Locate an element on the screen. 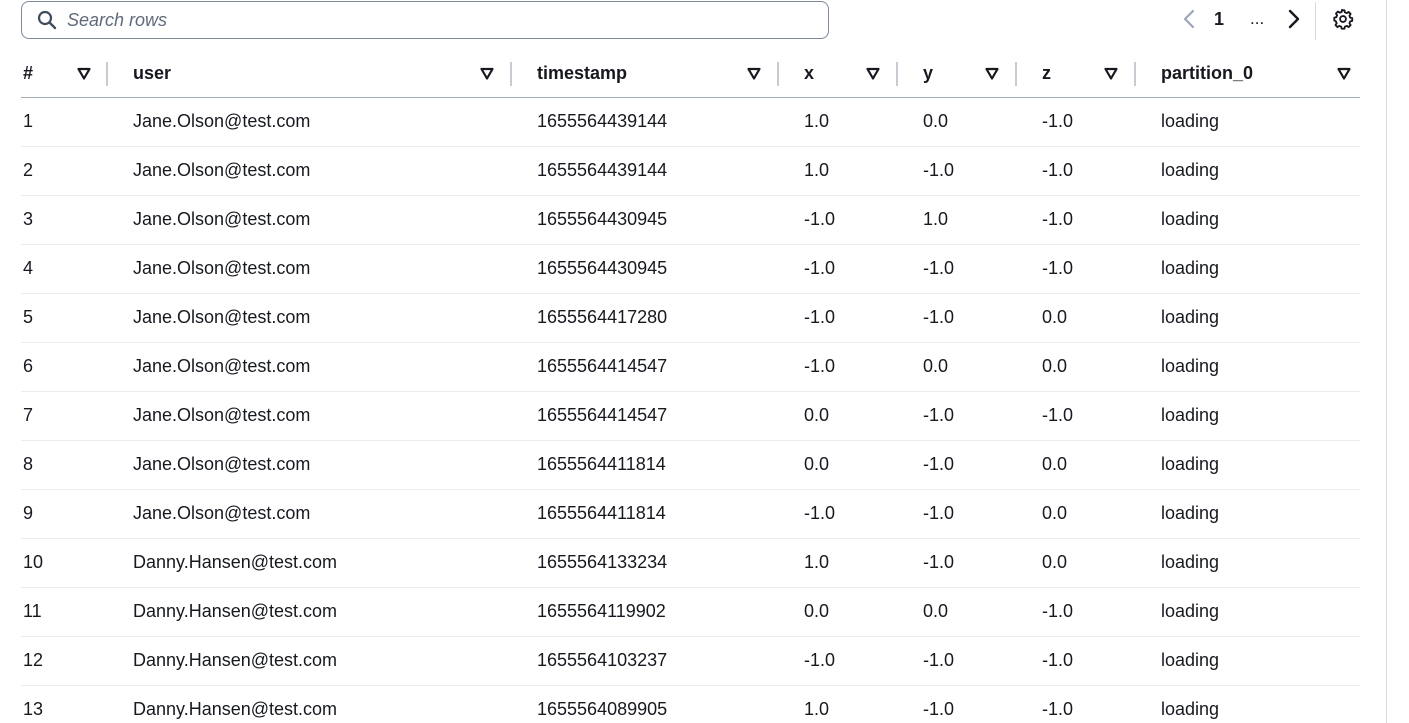  column-header-label: z is located at coordinates (1046, 73).